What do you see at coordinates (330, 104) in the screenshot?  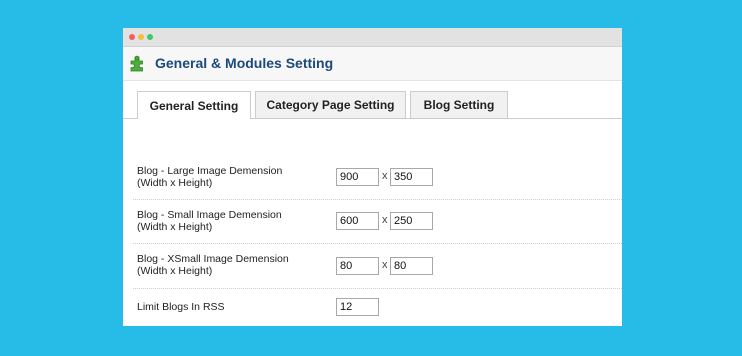 I see `tab-category-page-setting: Category Page Setting` at bounding box center [330, 104].